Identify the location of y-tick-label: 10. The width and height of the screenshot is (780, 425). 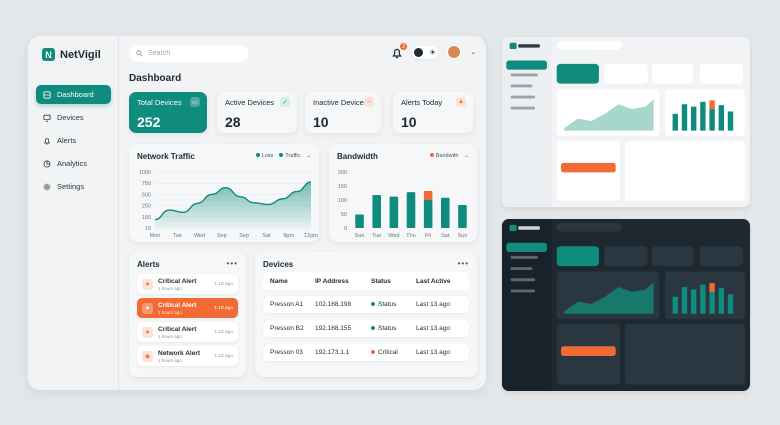
(148, 229).